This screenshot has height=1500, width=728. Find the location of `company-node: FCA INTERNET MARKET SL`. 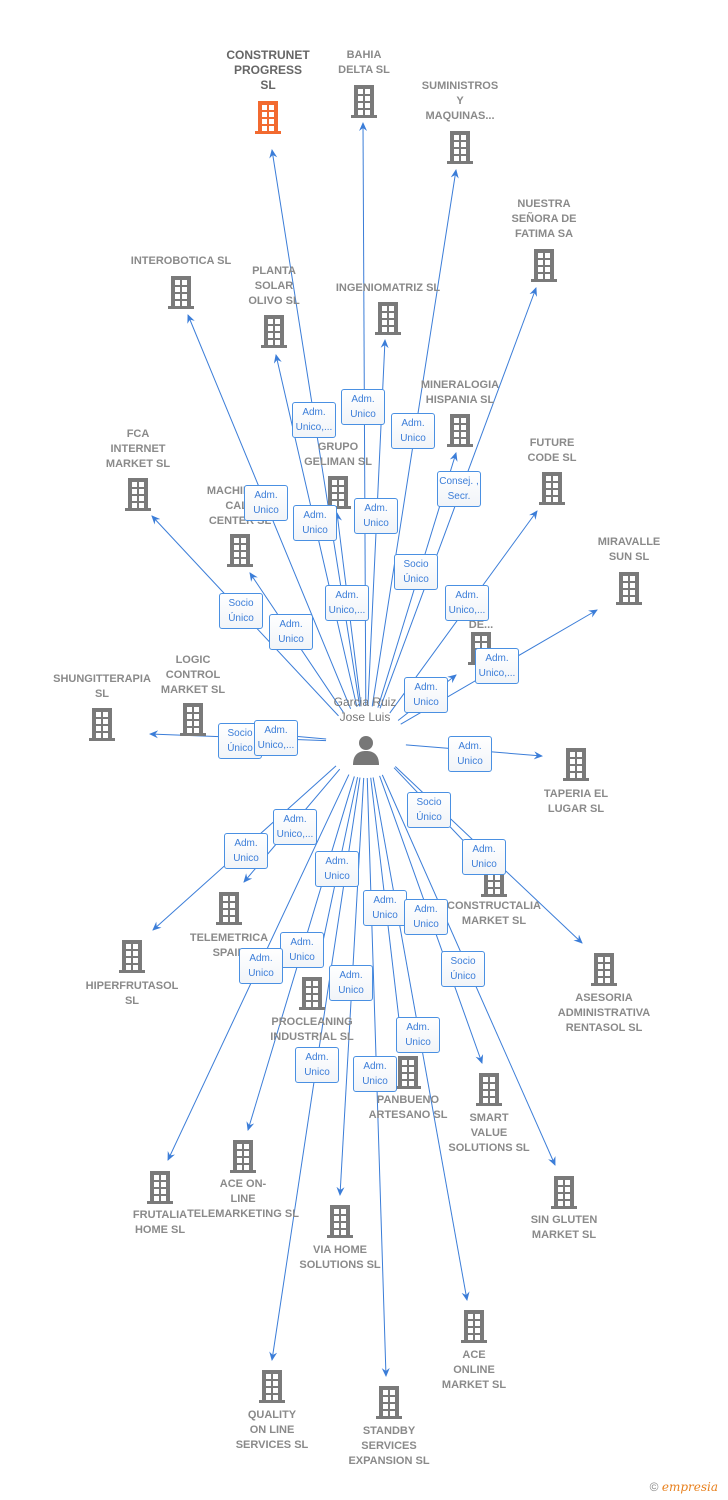

company-node: FCA INTERNET MARKET SL is located at coordinates (138, 449).